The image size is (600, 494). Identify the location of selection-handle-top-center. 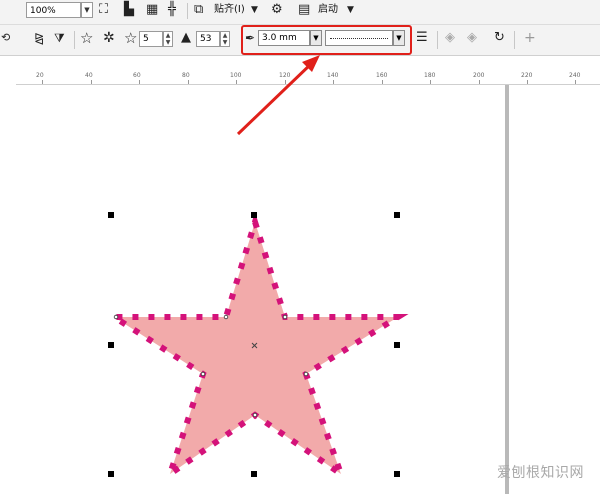
(254, 215).